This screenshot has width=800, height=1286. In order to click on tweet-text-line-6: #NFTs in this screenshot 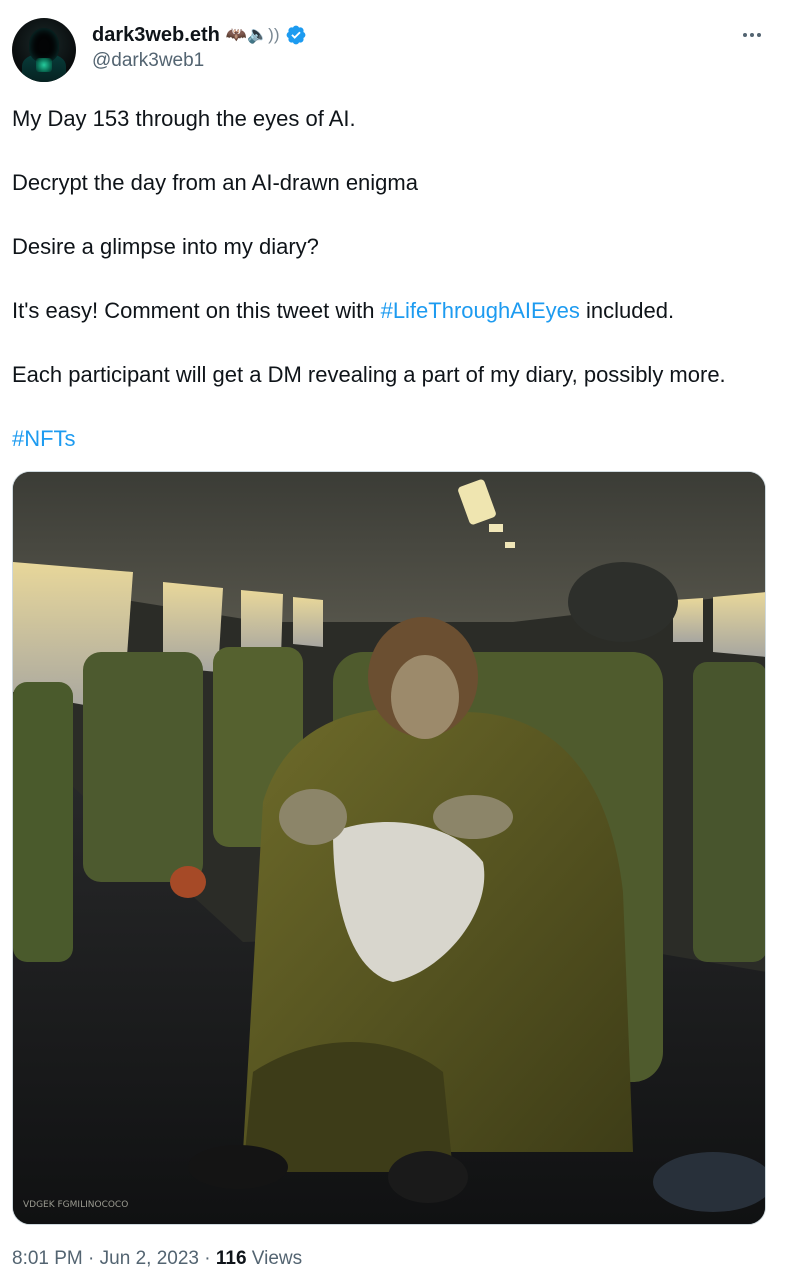, I will do `click(44, 439)`.